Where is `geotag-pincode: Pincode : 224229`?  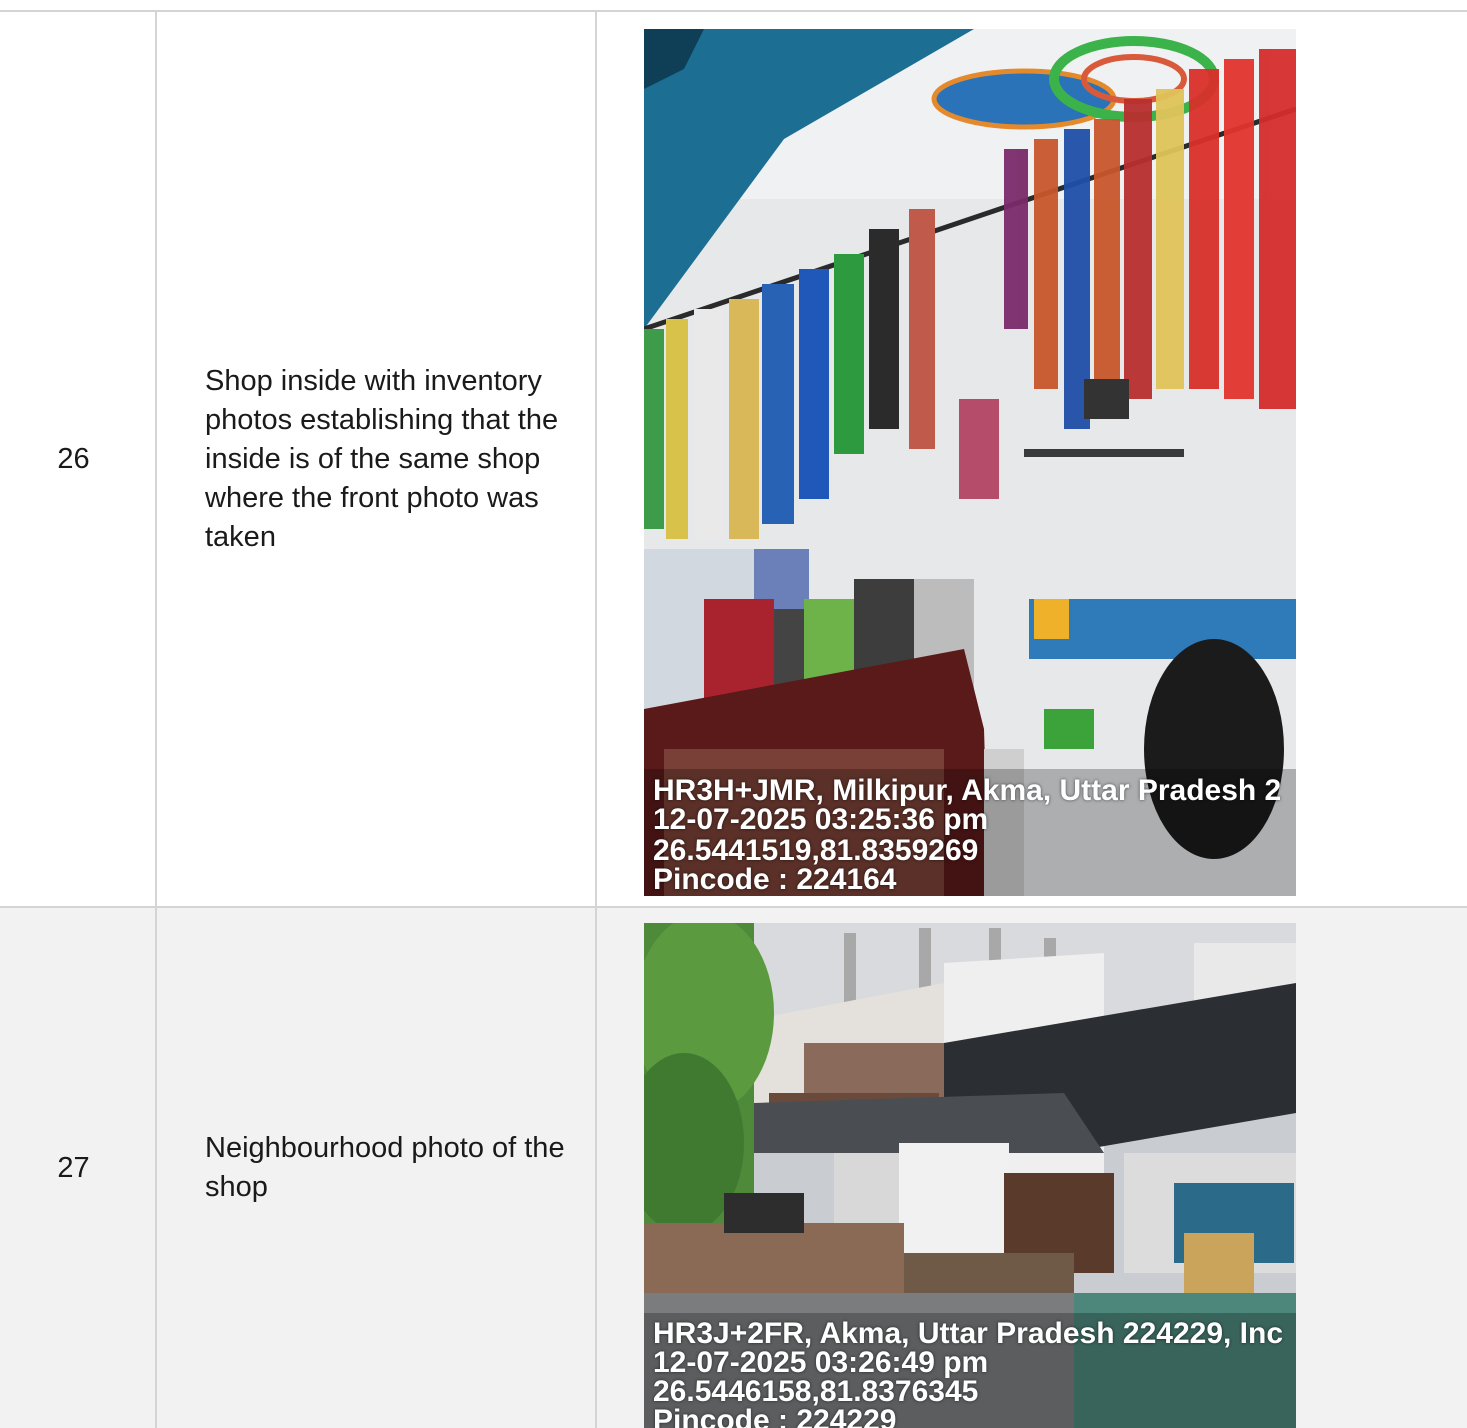
geotag-pincode: Pincode : 224229 is located at coordinates (775, 1416).